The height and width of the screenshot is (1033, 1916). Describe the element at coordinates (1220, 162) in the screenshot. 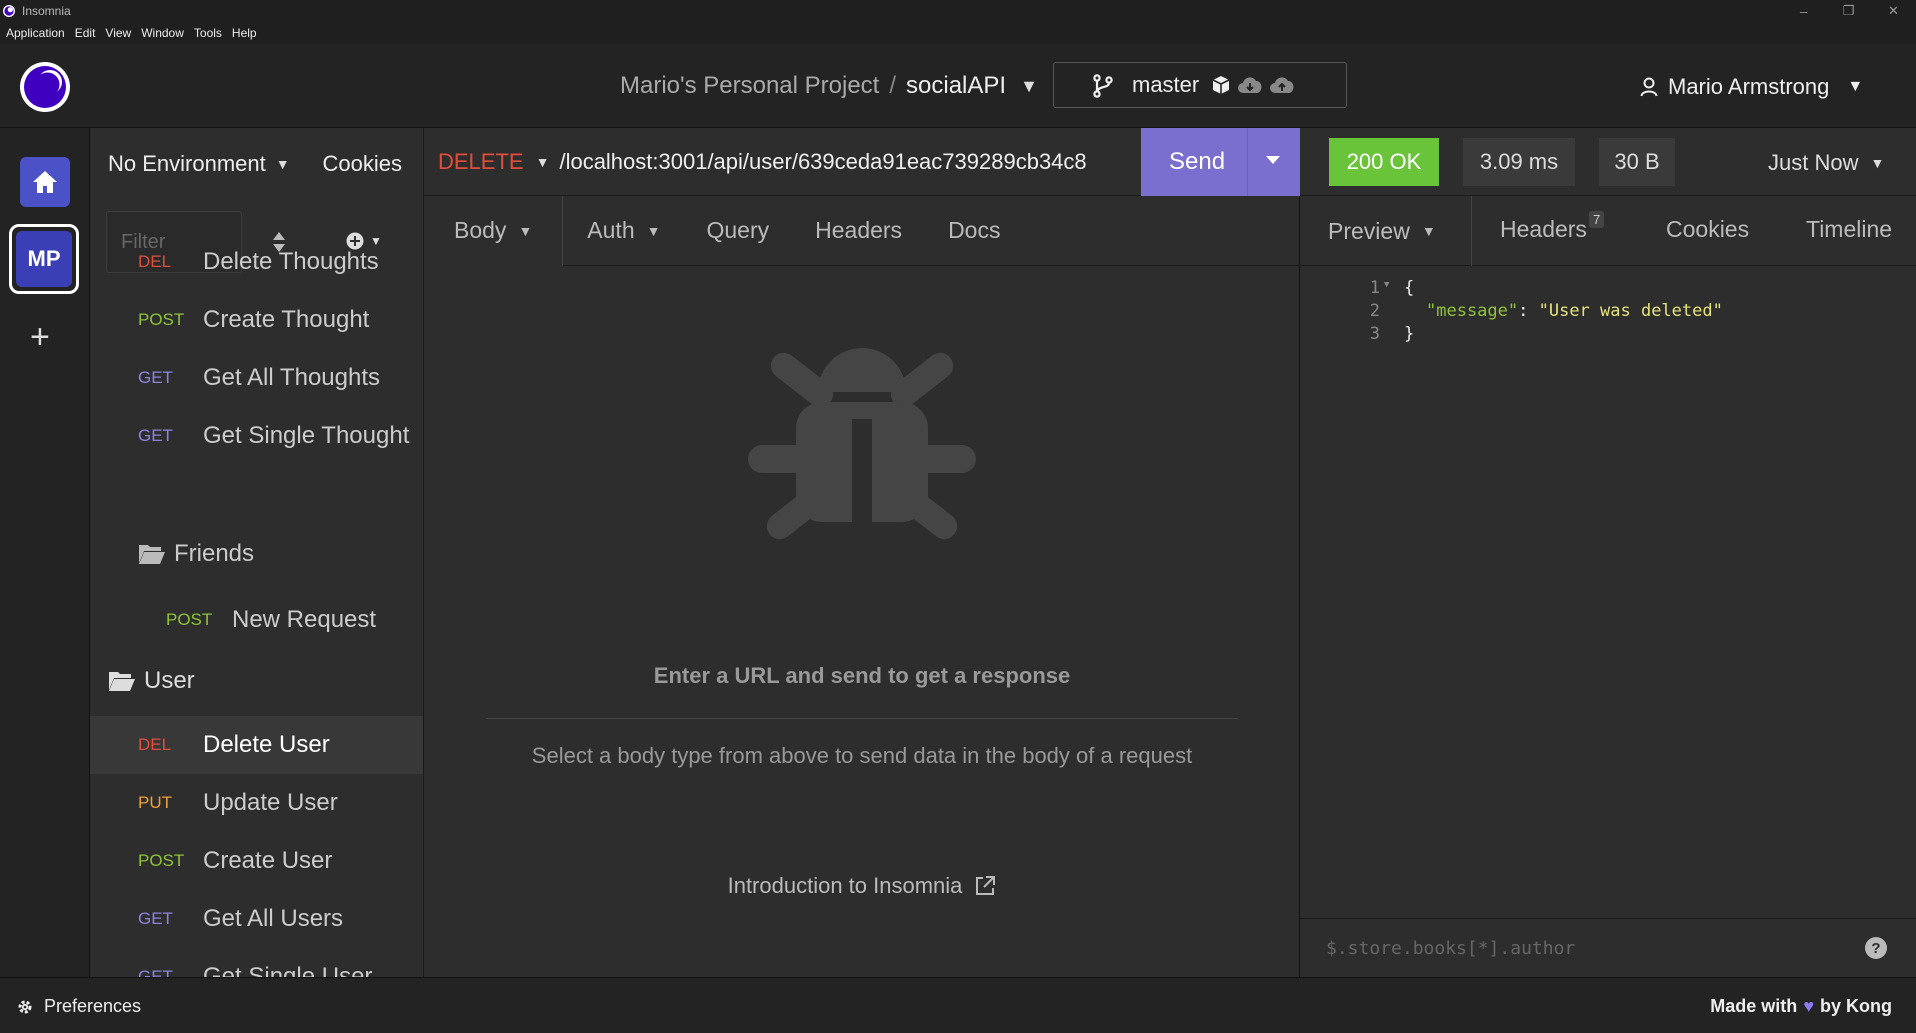

I see `send-button: Send` at that location.